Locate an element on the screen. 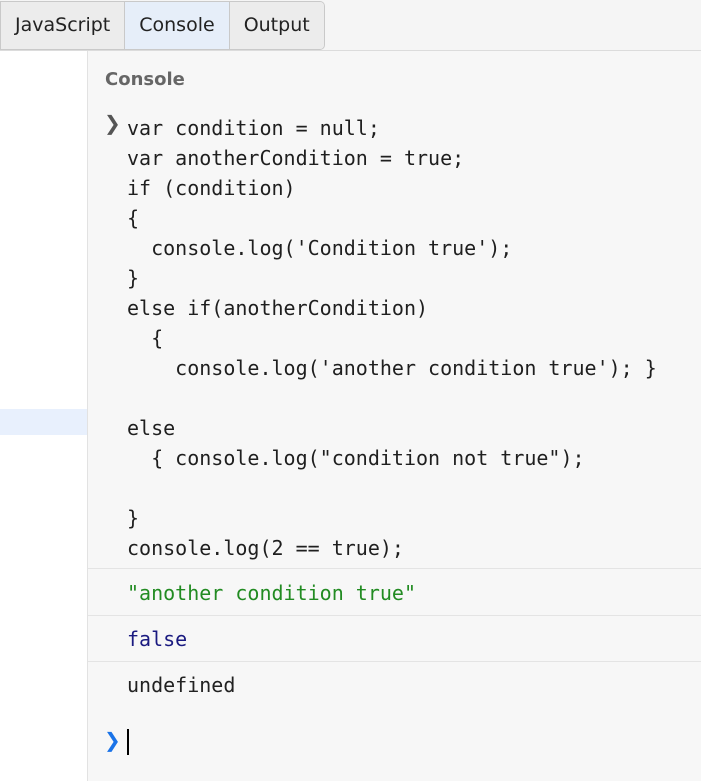 The height and width of the screenshot is (781, 701). tab-bar: JavaScript Console Output is located at coordinates (350, 25).